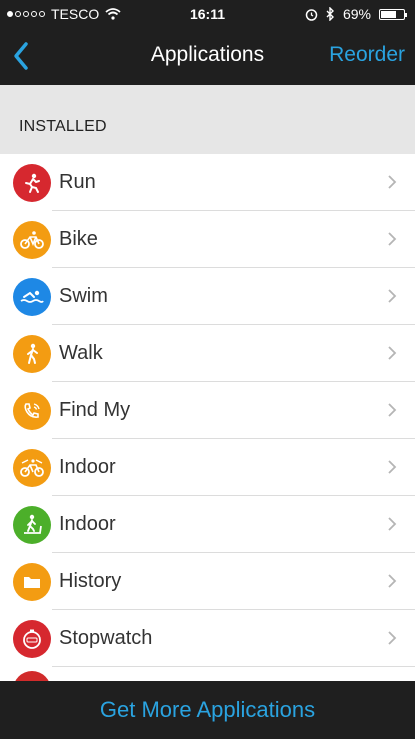  I want to click on alarm-icon, so click(311, 14).